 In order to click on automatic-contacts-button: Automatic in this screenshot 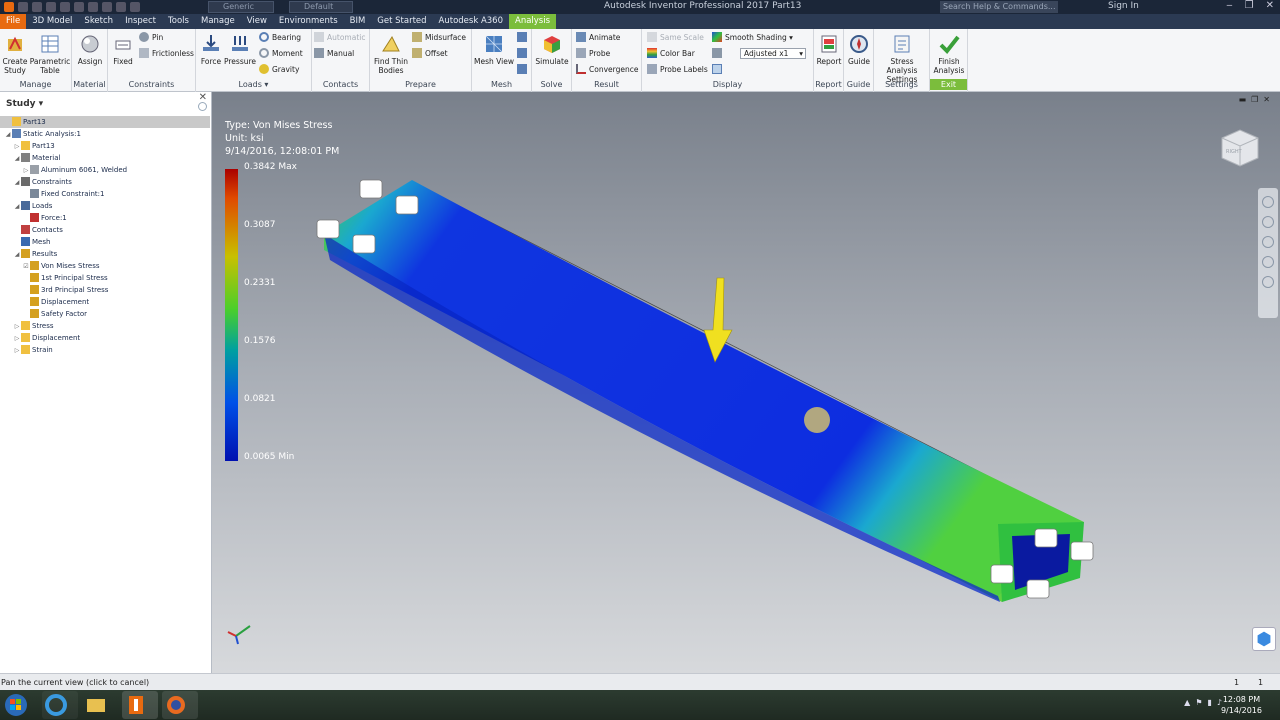, I will do `click(339, 38)`.